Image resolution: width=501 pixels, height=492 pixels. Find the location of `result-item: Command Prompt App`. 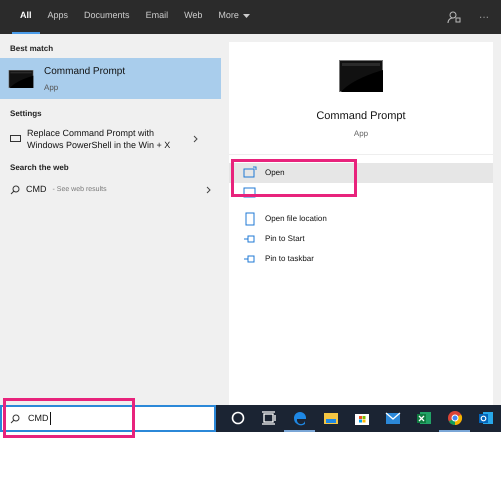

result-item: Command Prompt App is located at coordinates (110, 78).